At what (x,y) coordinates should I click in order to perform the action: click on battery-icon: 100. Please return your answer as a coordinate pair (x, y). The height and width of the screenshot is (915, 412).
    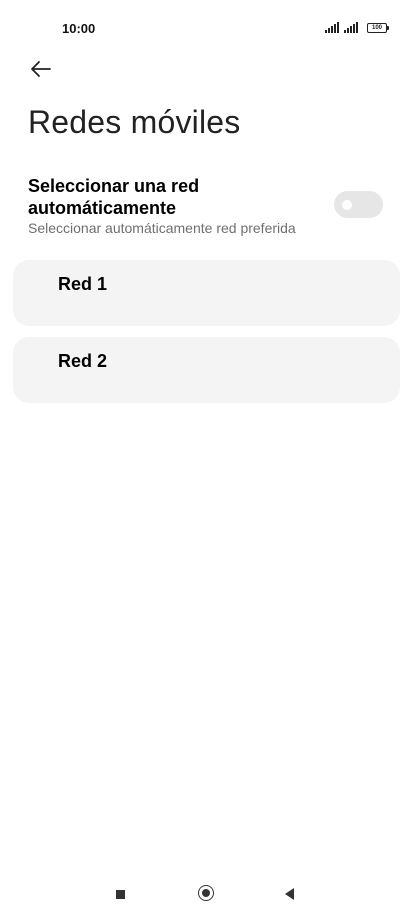
    Looking at the image, I should click on (377, 28).